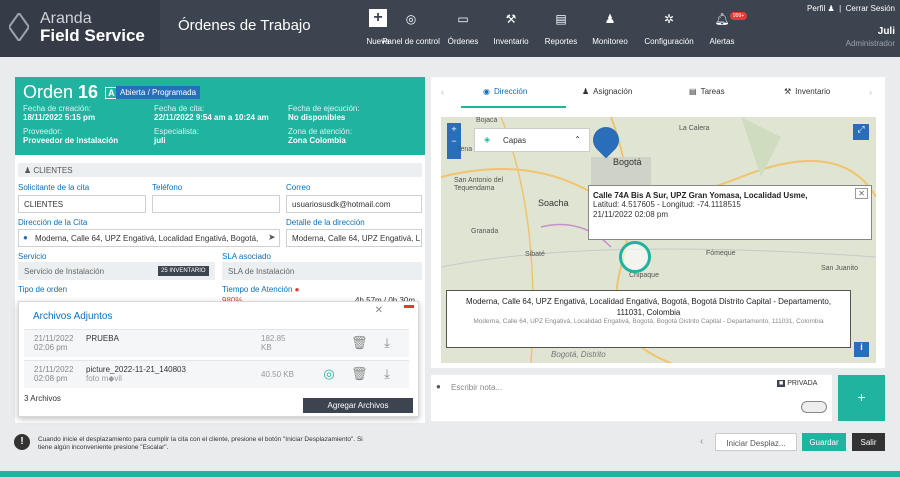  Describe the element at coordinates (870, 43) in the screenshot. I see `user-role: Administrador` at that location.